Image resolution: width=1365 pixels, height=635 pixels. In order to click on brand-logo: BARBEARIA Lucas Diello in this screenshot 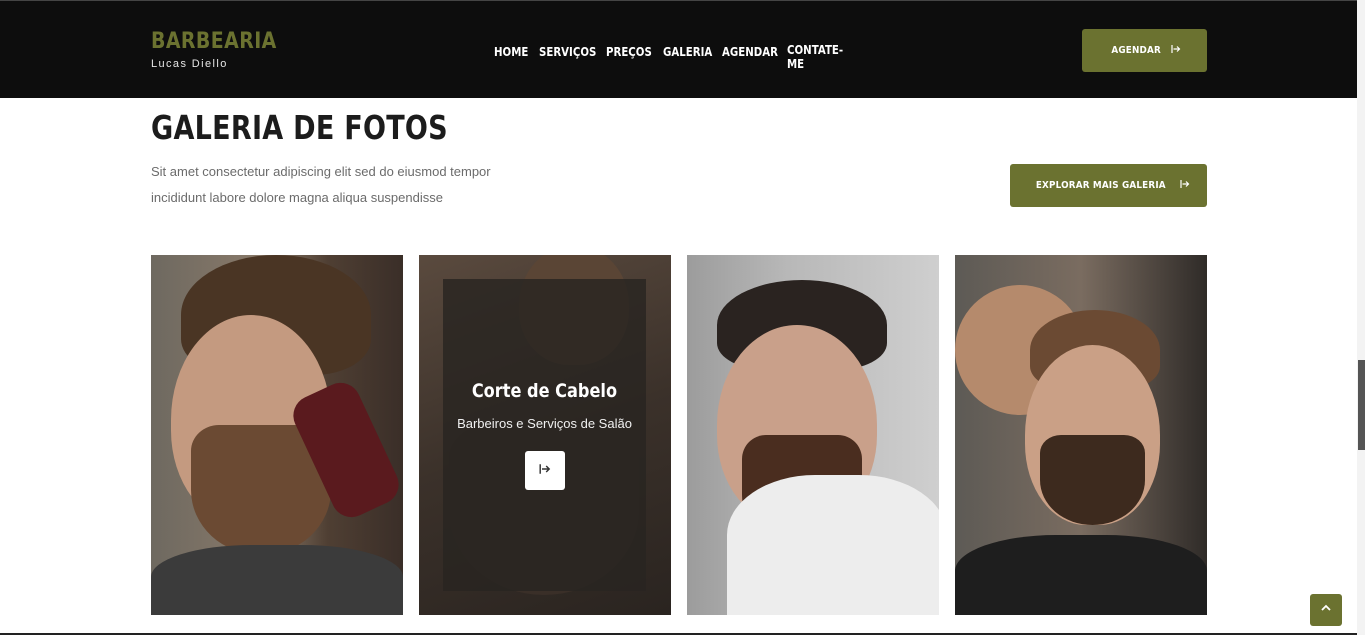, I will do `click(224, 49)`.